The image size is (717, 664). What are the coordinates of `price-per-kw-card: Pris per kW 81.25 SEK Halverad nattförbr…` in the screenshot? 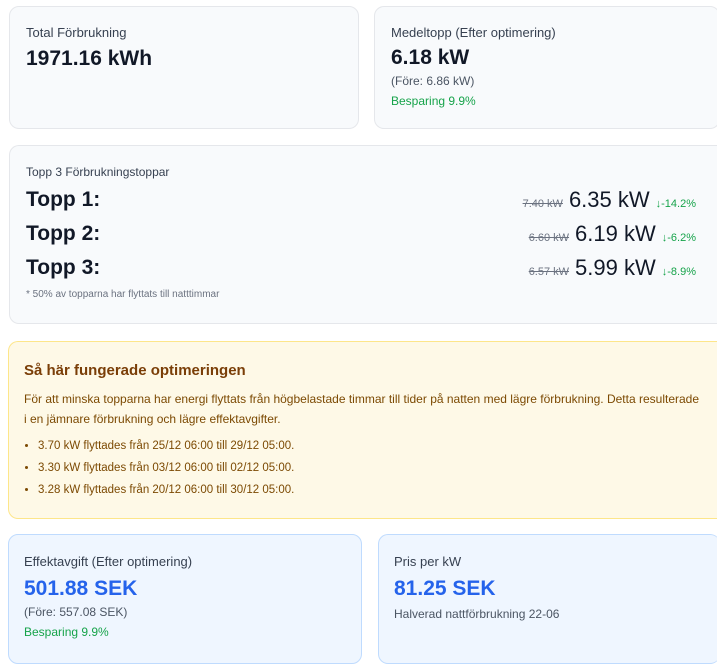 It's located at (547, 599).